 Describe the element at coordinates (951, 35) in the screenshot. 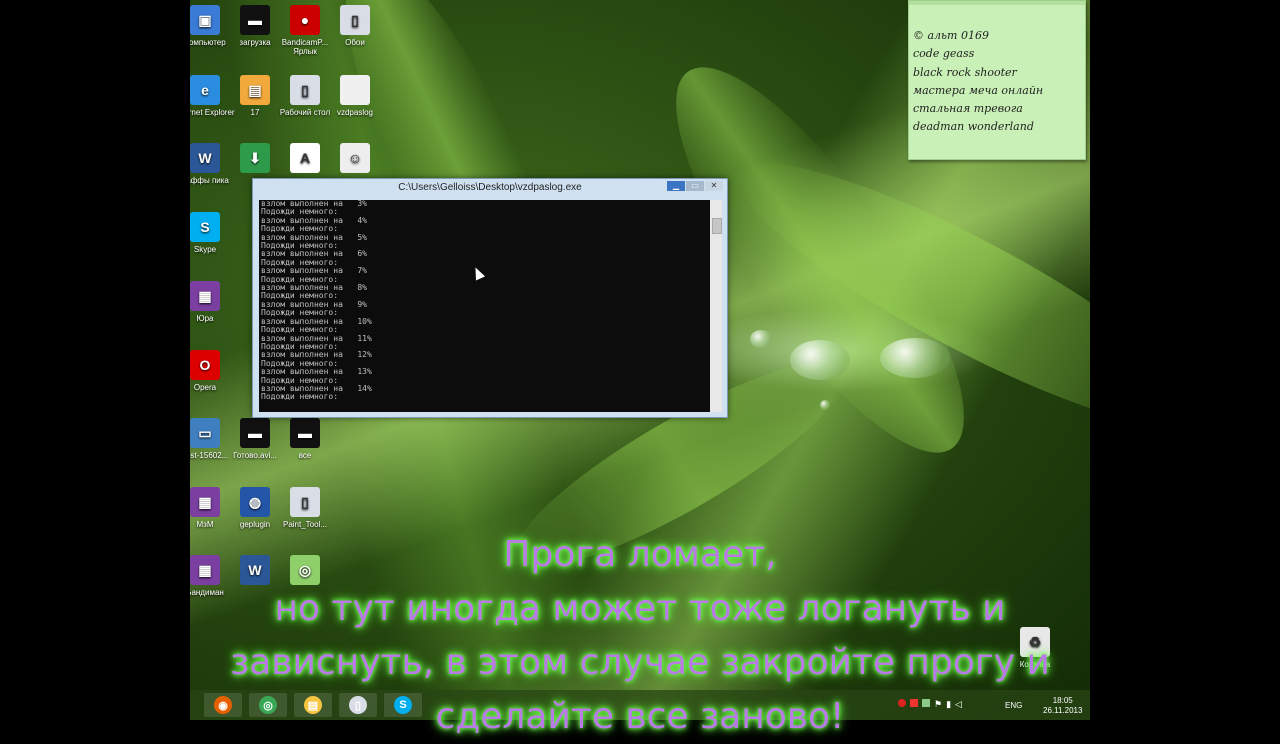

I see `sticky-note-line: © альт 0169` at that location.